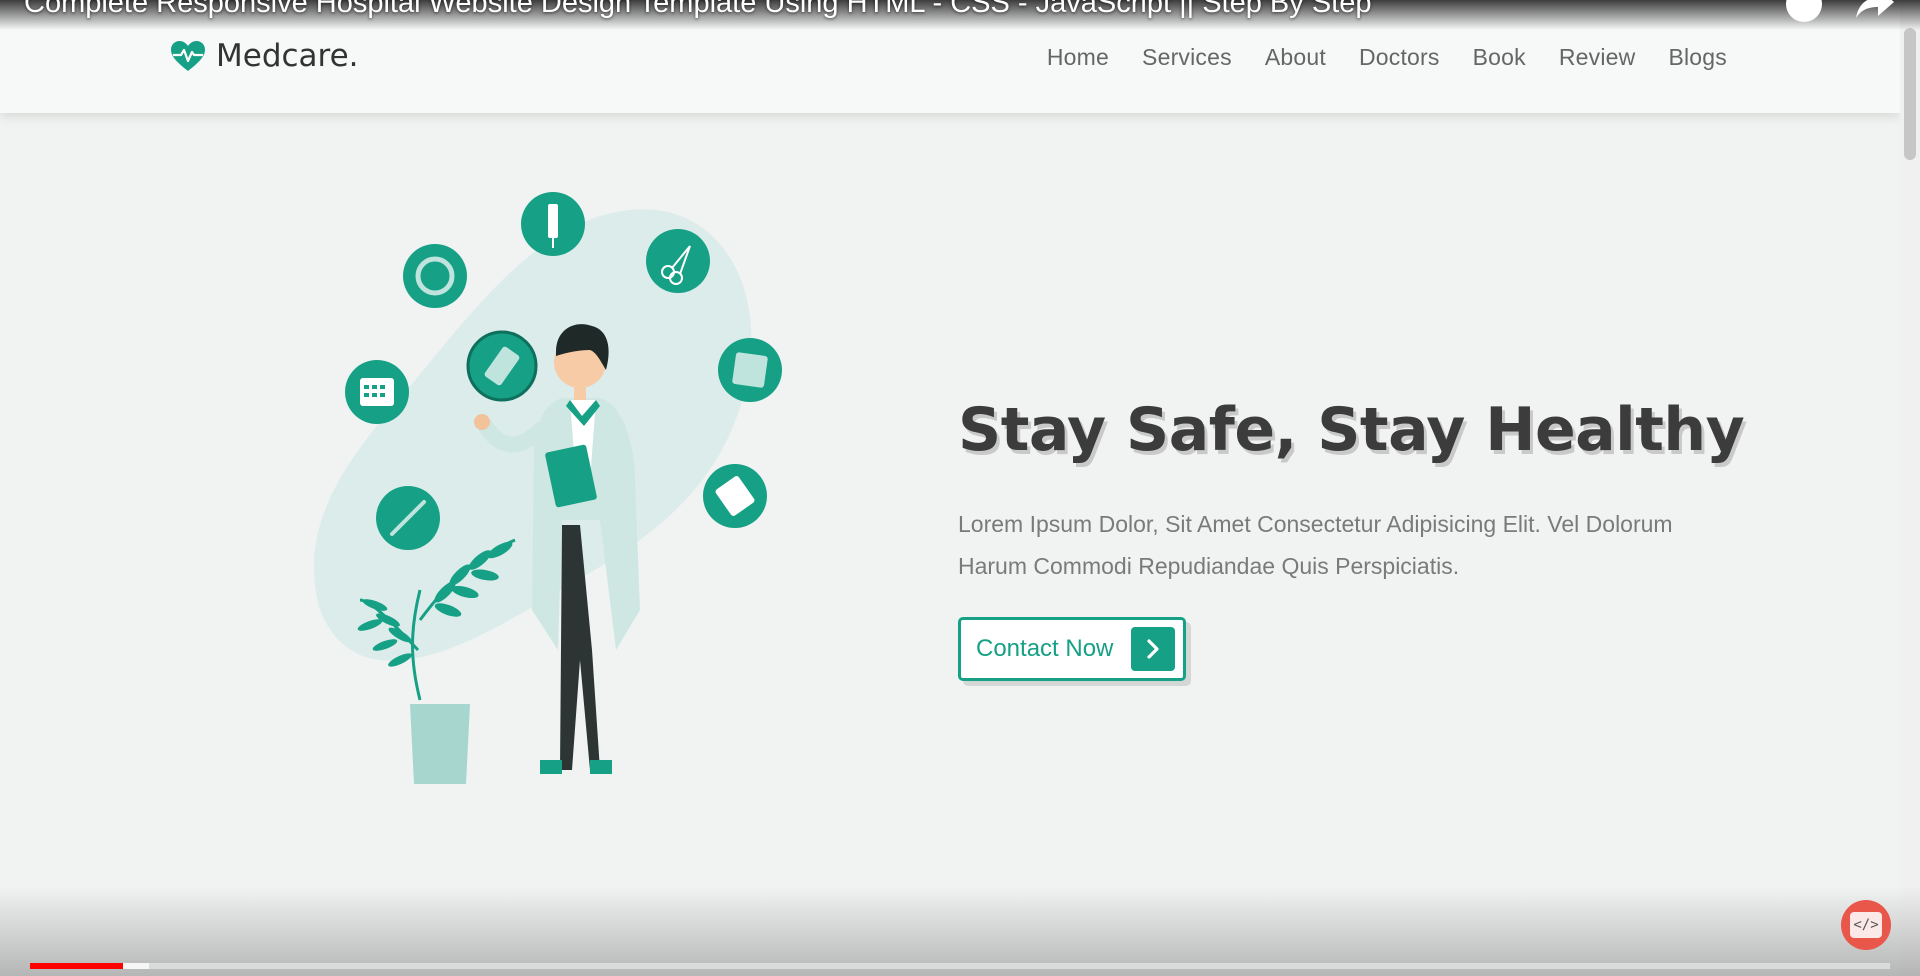 The width and height of the screenshot is (1920, 976). I want to click on contact-now-button: Contact Now, so click(1072, 649).